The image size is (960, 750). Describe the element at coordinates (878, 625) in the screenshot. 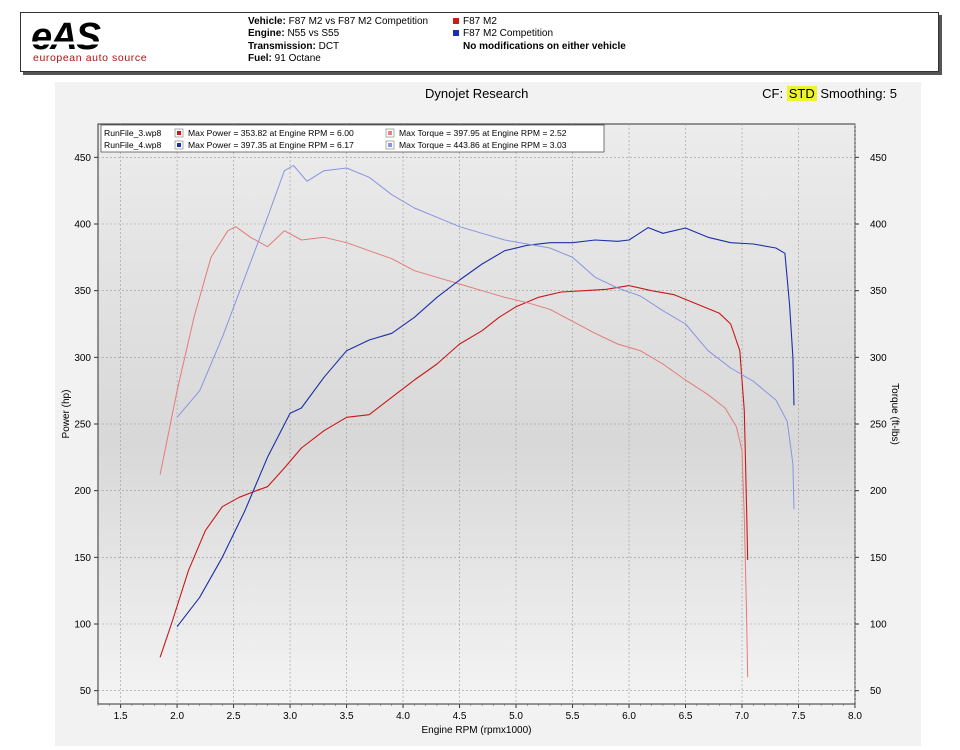

I see `y-tick-label-right: 100` at that location.